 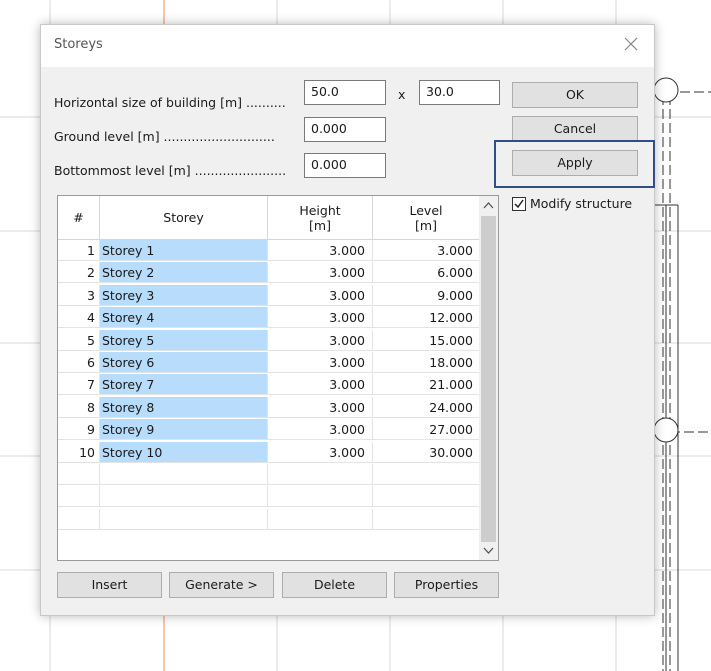 I want to click on table-row: 4 Storey 4 3.000 12.000, so click(x=269, y=318).